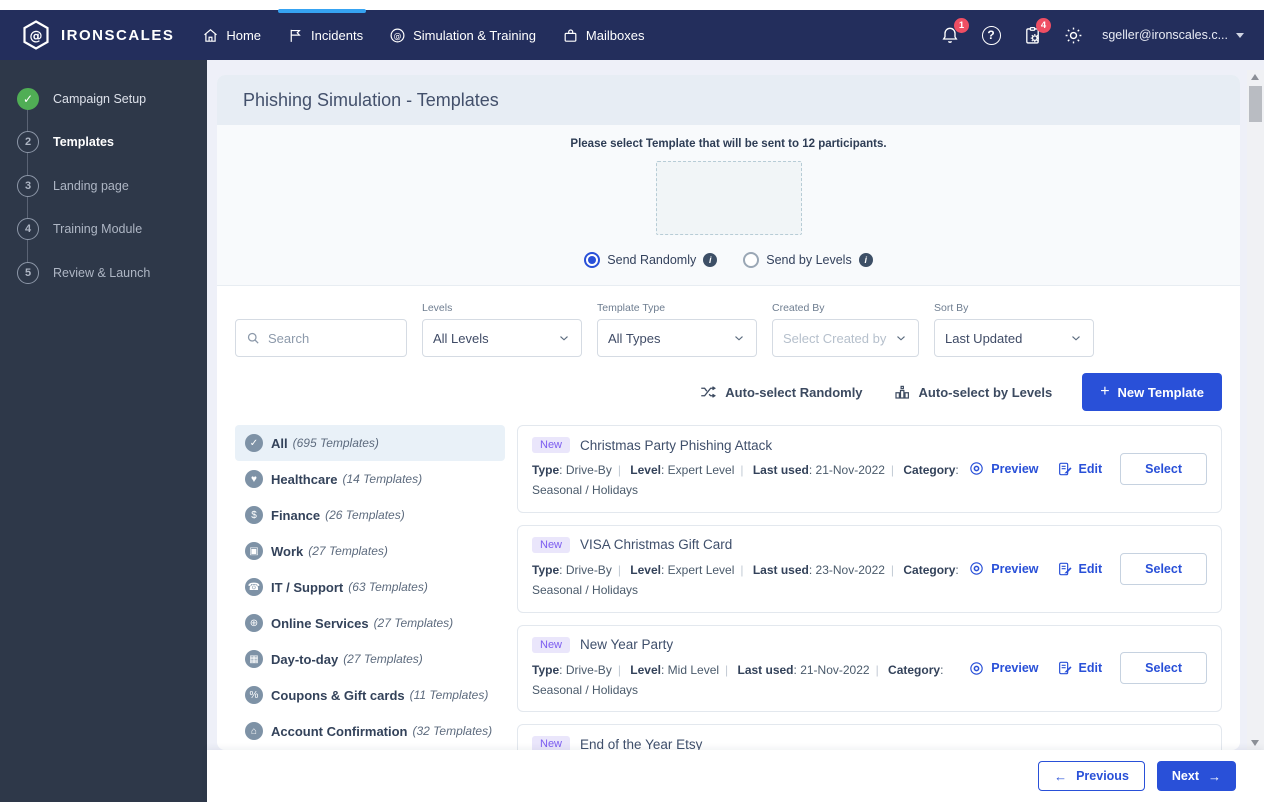 This screenshot has height=802, width=1264. What do you see at coordinates (332, 338) in the screenshot?
I see `search-input` at bounding box center [332, 338].